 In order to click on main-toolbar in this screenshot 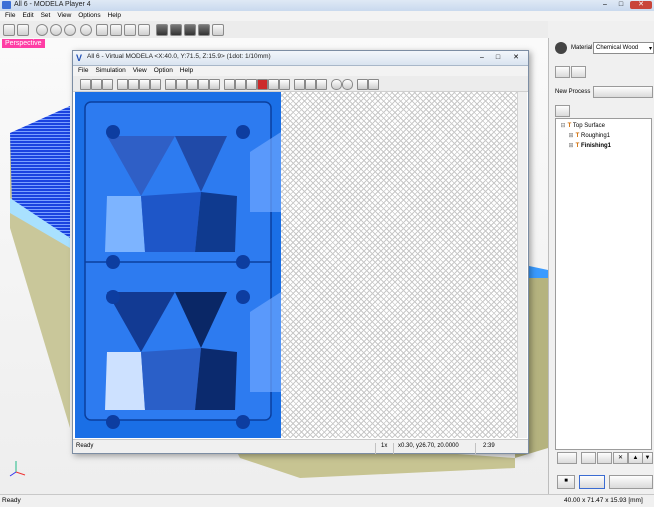, I will do `click(274, 30)`.